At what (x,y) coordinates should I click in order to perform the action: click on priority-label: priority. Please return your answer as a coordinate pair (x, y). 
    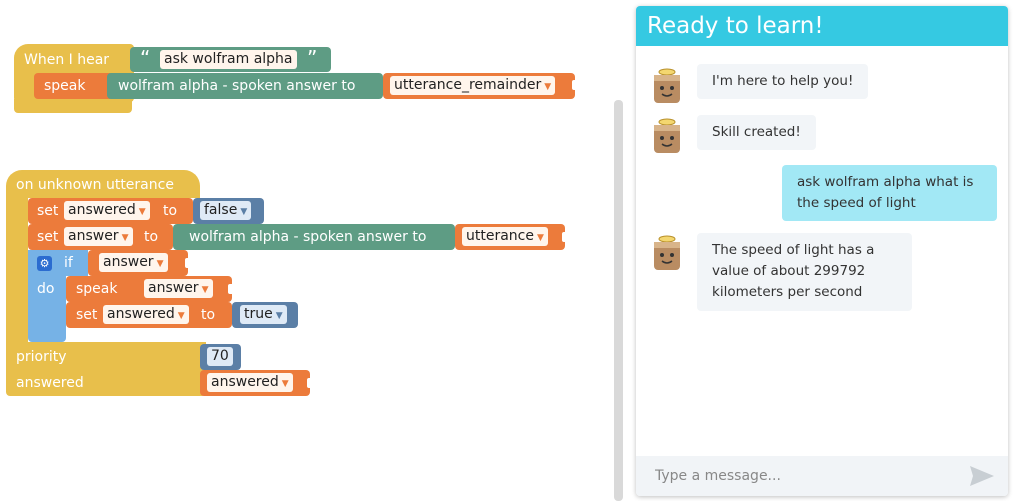
    Looking at the image, I should click on (41, 357).